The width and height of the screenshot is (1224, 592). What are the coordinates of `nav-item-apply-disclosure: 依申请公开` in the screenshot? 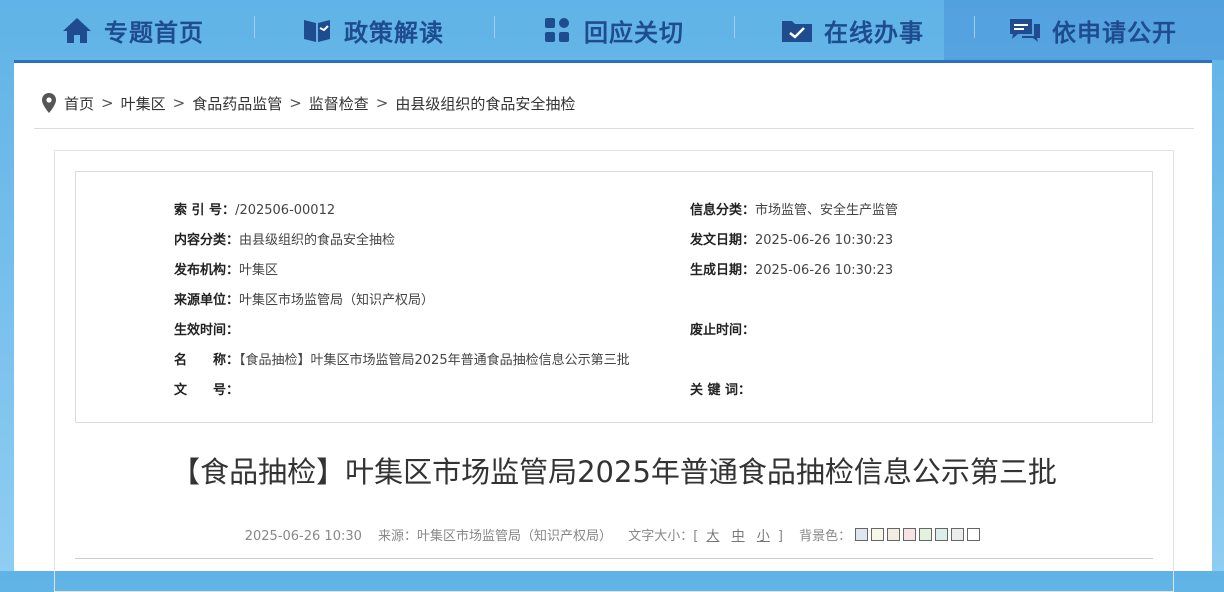 It's located at (1092, 30).